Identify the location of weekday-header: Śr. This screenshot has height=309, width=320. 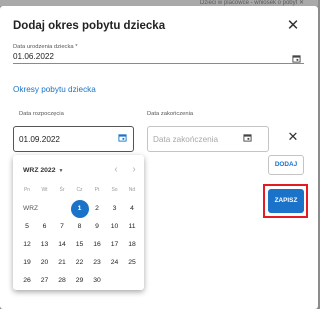
(62, 190).